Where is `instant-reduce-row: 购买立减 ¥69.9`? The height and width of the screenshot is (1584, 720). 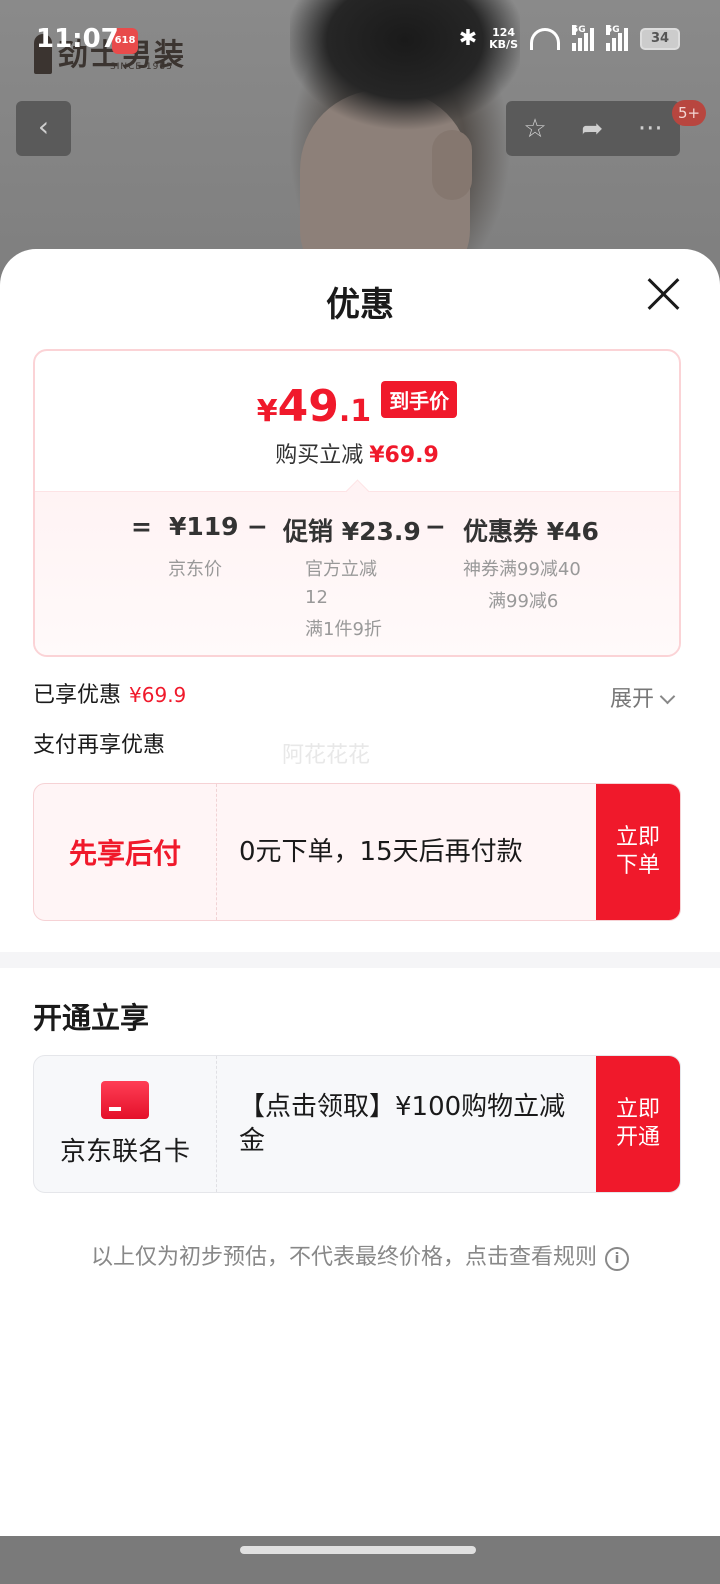
instant-reduce-row: 购买立减 ¥69.9 is located at coordinates (357, 453).